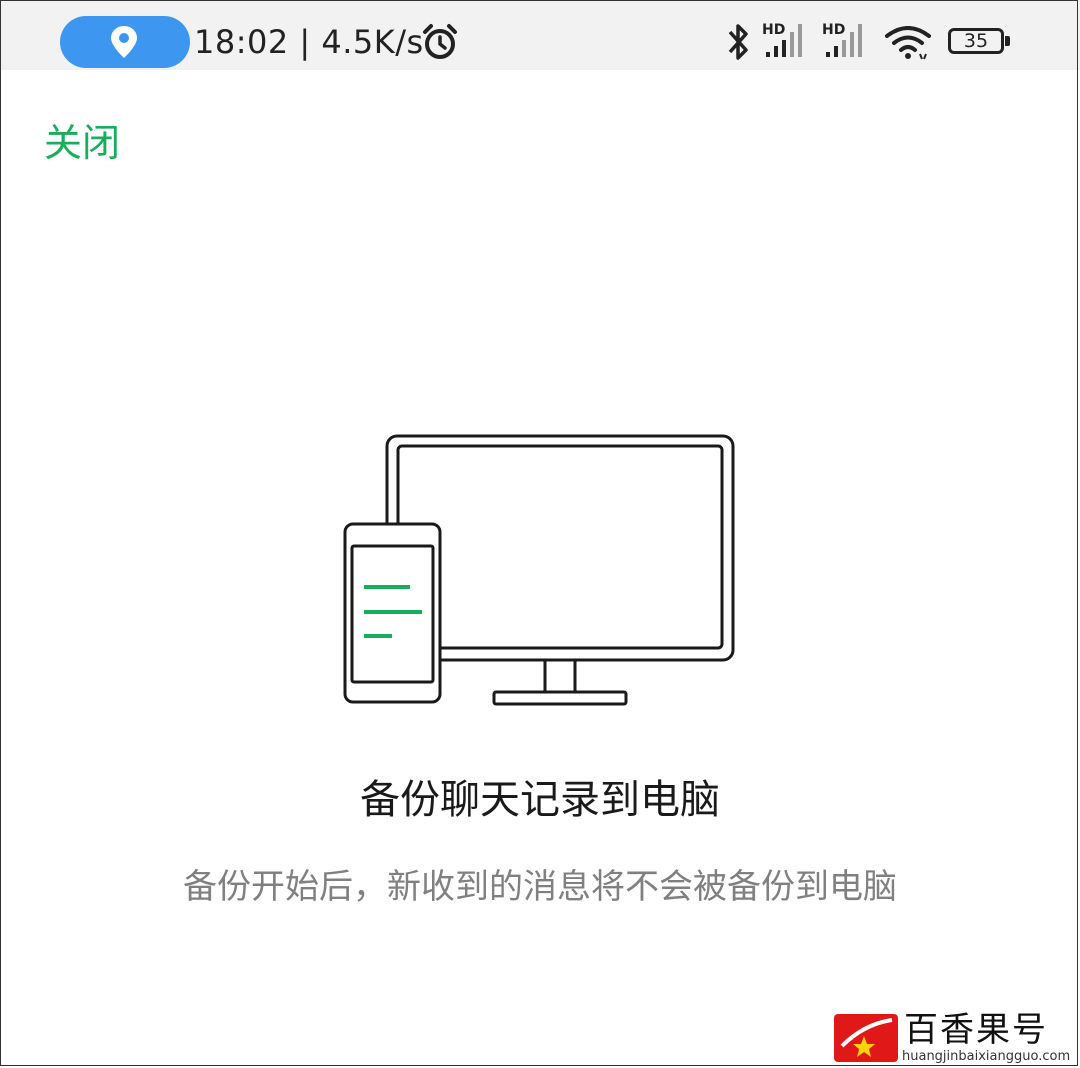  What do you see at coordinates (540, 887) in the screenshot?
I see `page-subtitle: 备份开始后，新收到的消息将不会被备份到电脑` at bounding box center [540, 887].